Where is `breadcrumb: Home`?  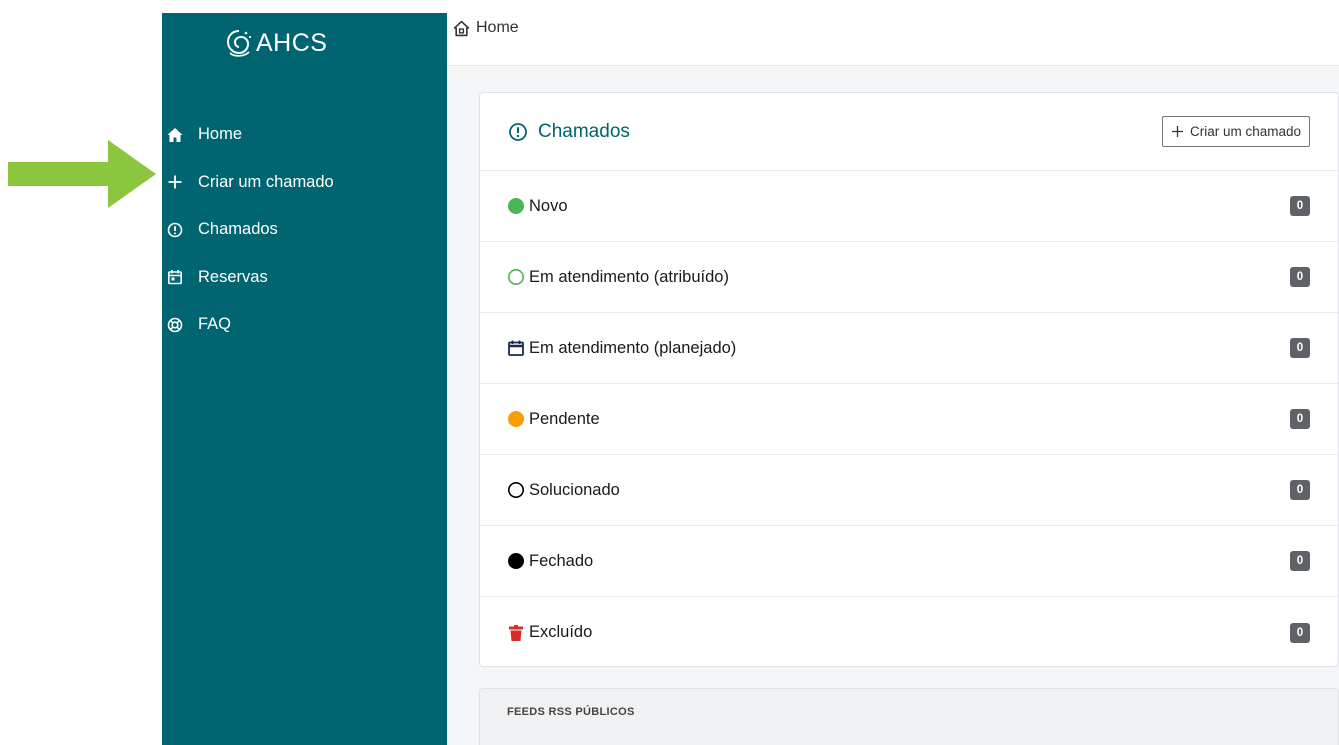 breadcrumb: Home is located at coordinates (486, 28).